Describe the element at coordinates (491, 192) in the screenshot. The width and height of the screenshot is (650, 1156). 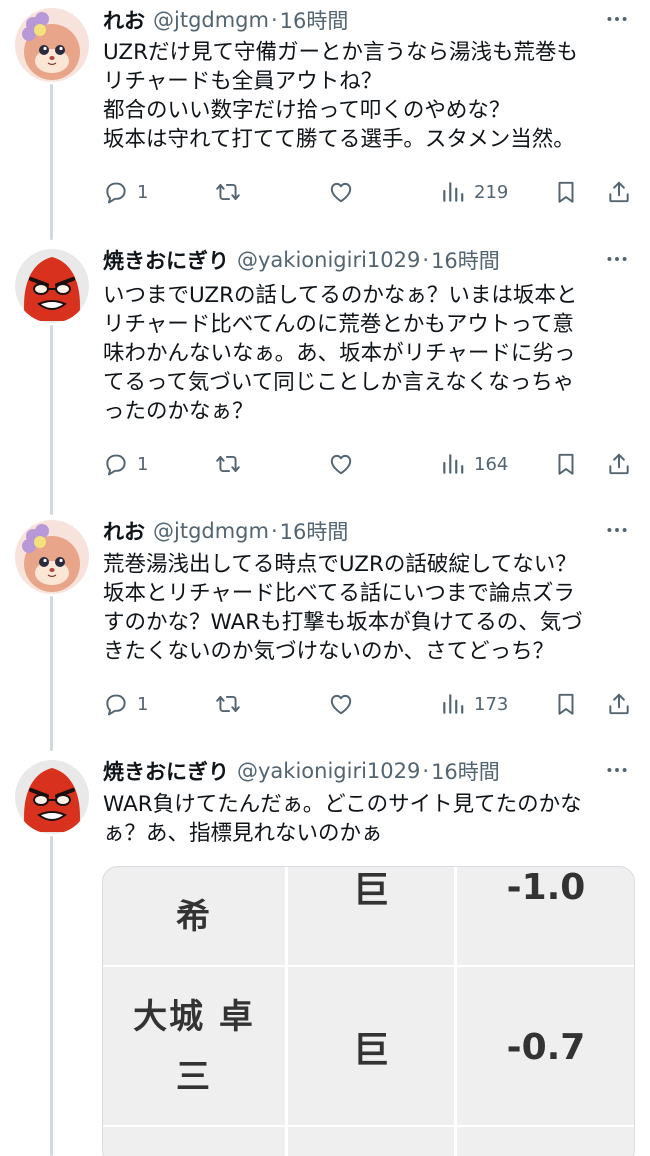
I see `view-count: 219` at that location.